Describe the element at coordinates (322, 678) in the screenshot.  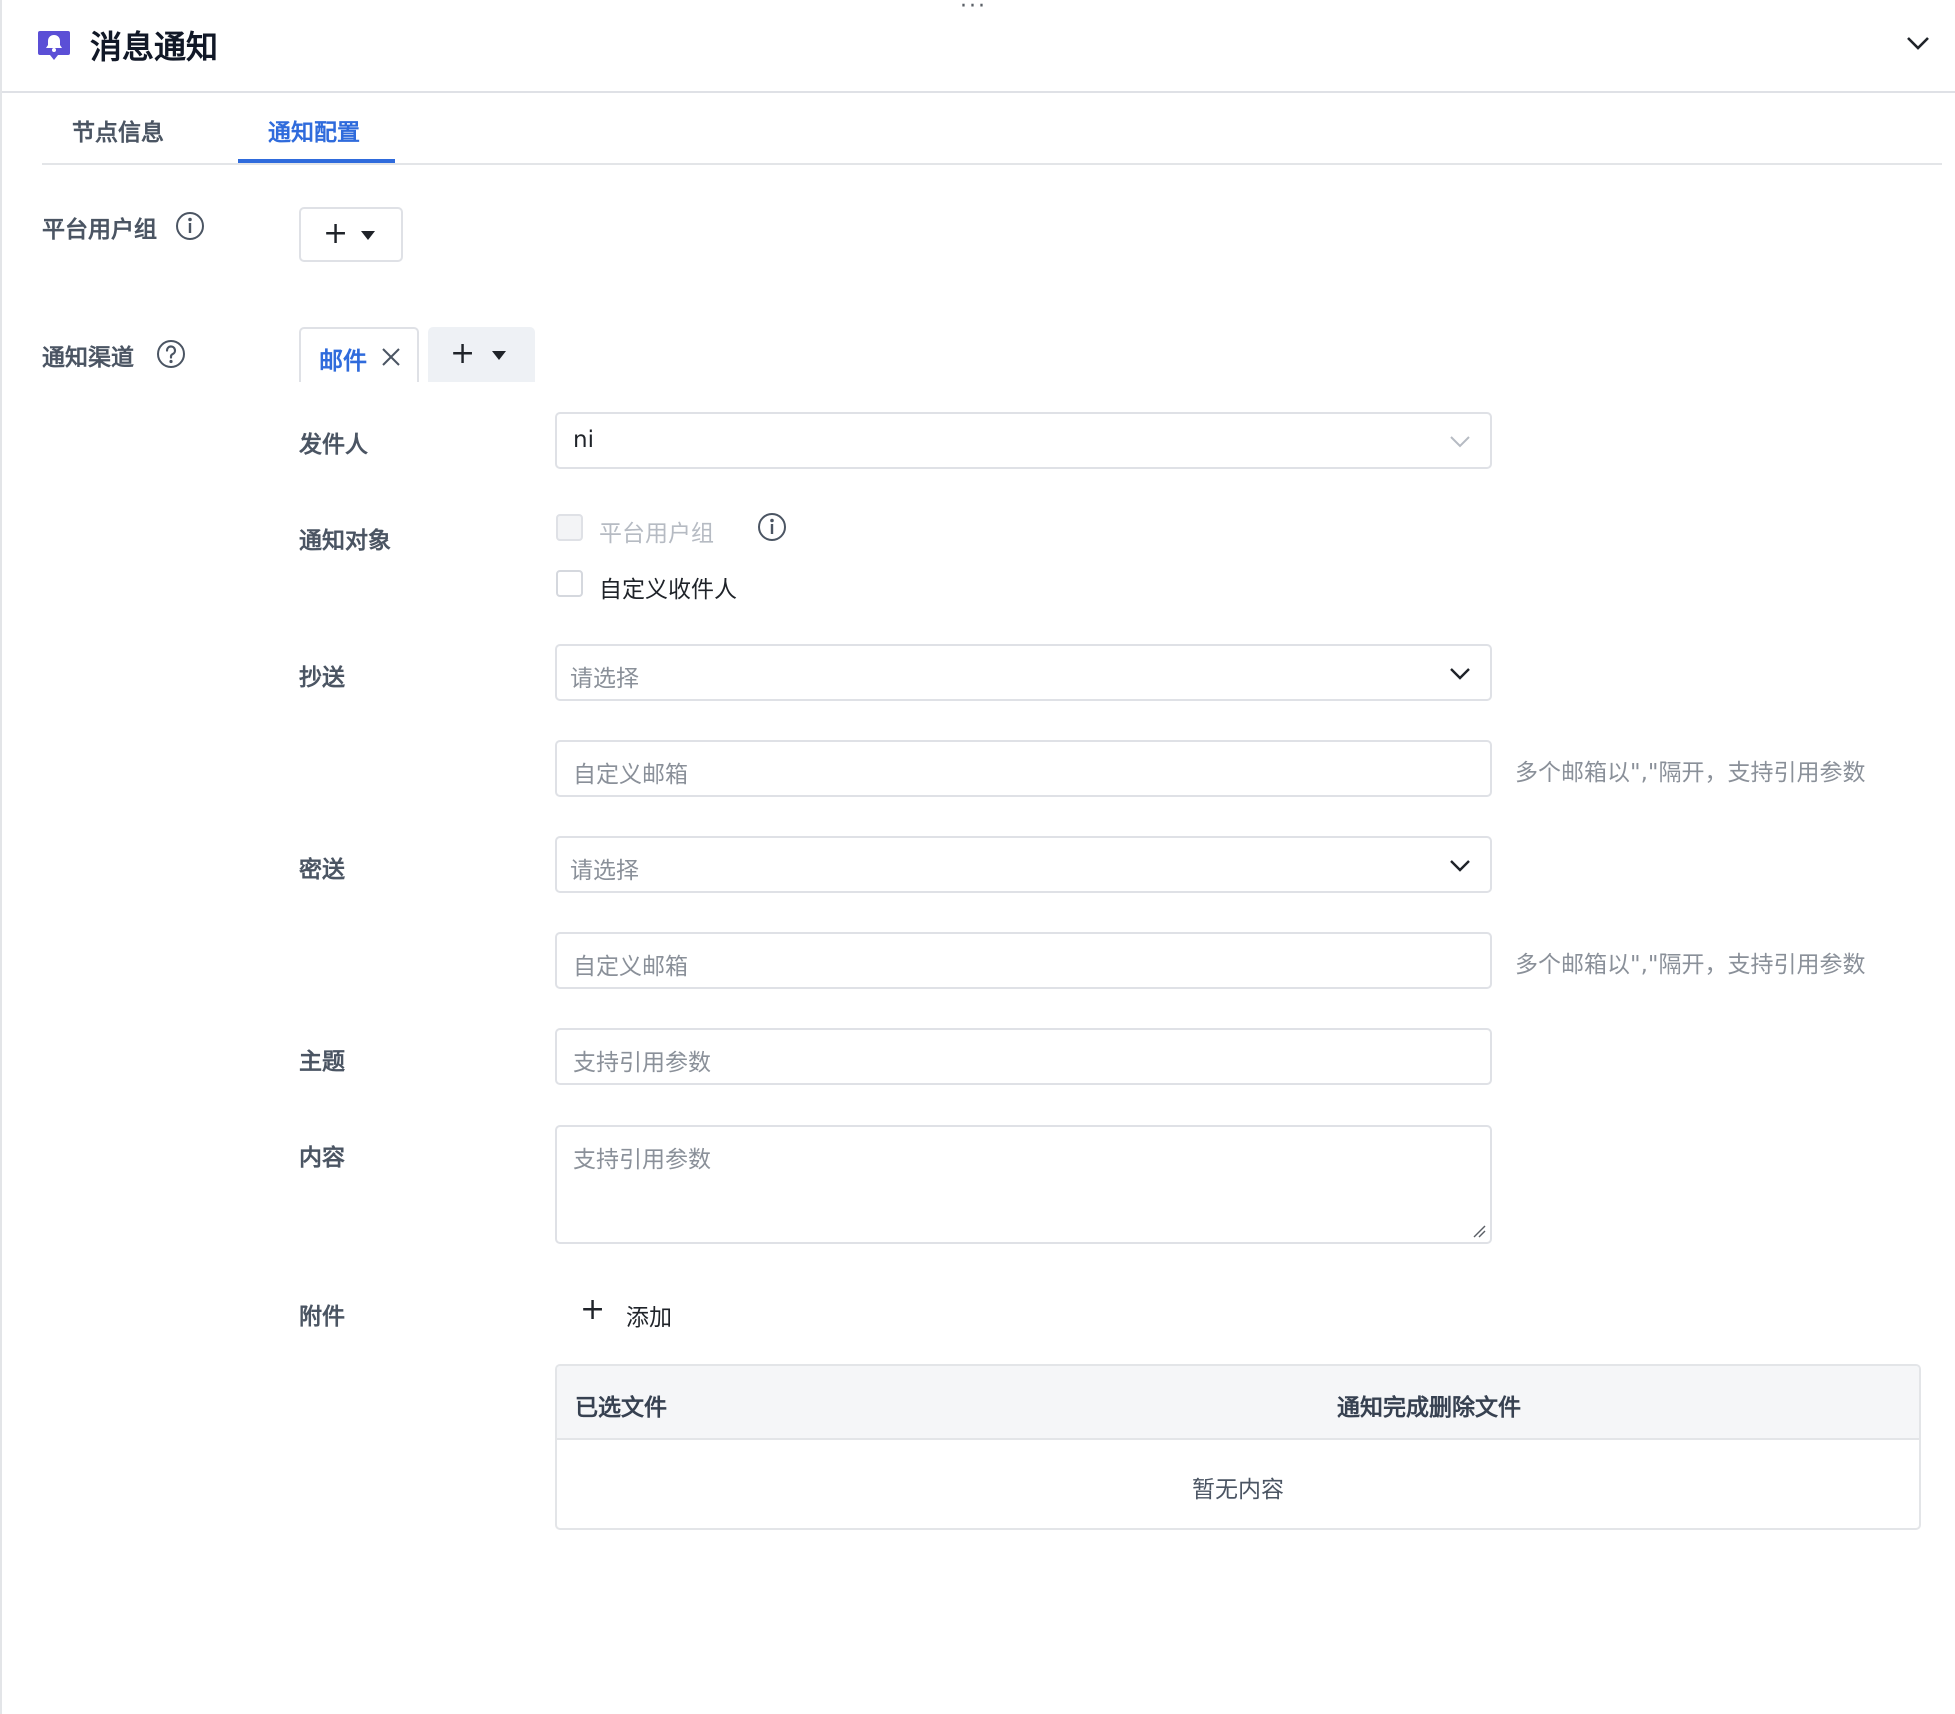
I see `cc-label: 抄送` at that location.